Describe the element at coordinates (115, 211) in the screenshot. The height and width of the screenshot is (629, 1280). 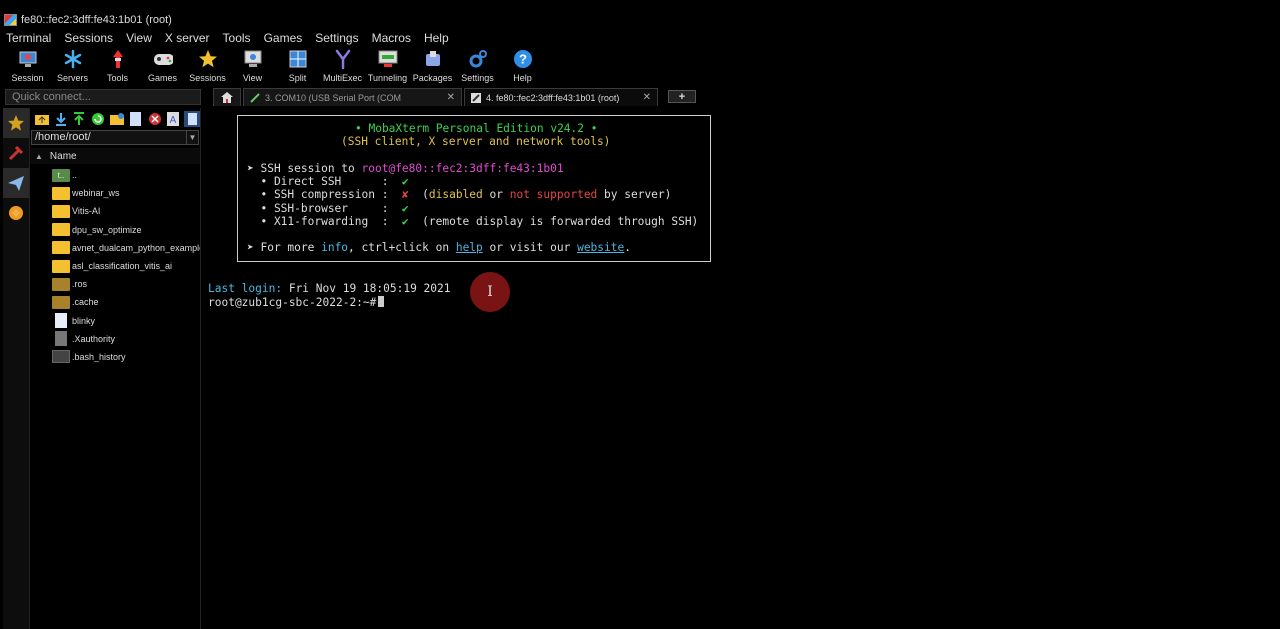
I see `list-item: Vitis-AI` at that location.